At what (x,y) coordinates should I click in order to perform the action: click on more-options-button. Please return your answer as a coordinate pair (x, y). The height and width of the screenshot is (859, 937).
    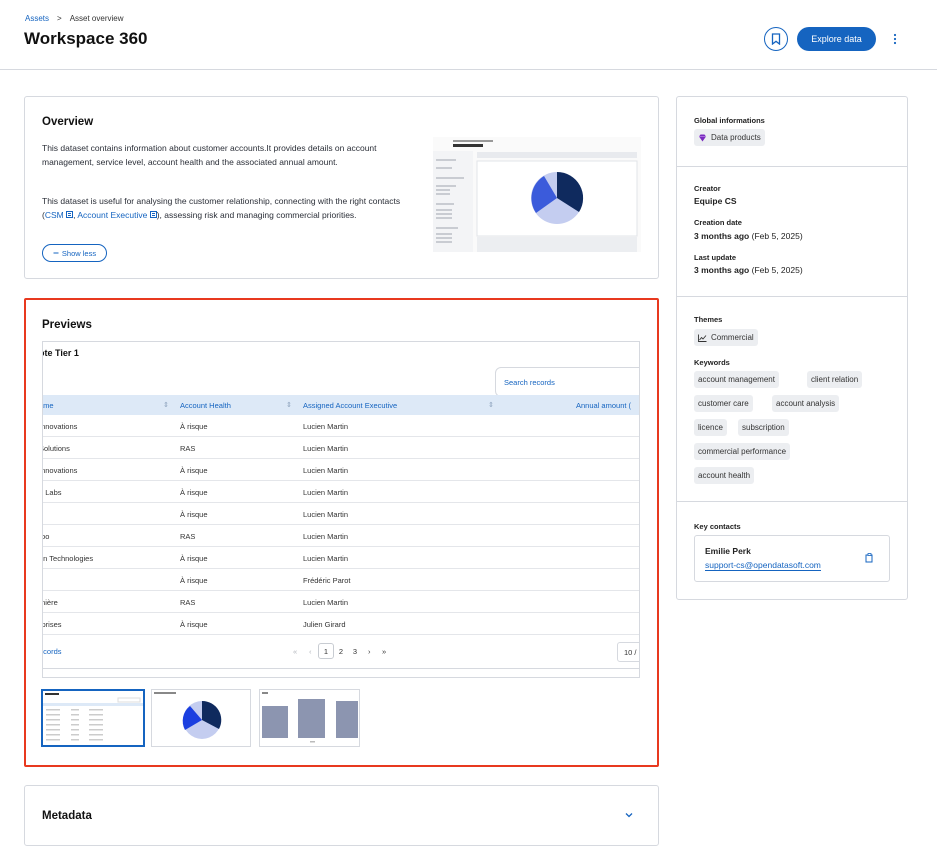
    Looking at the image, I should click on (895, 39).